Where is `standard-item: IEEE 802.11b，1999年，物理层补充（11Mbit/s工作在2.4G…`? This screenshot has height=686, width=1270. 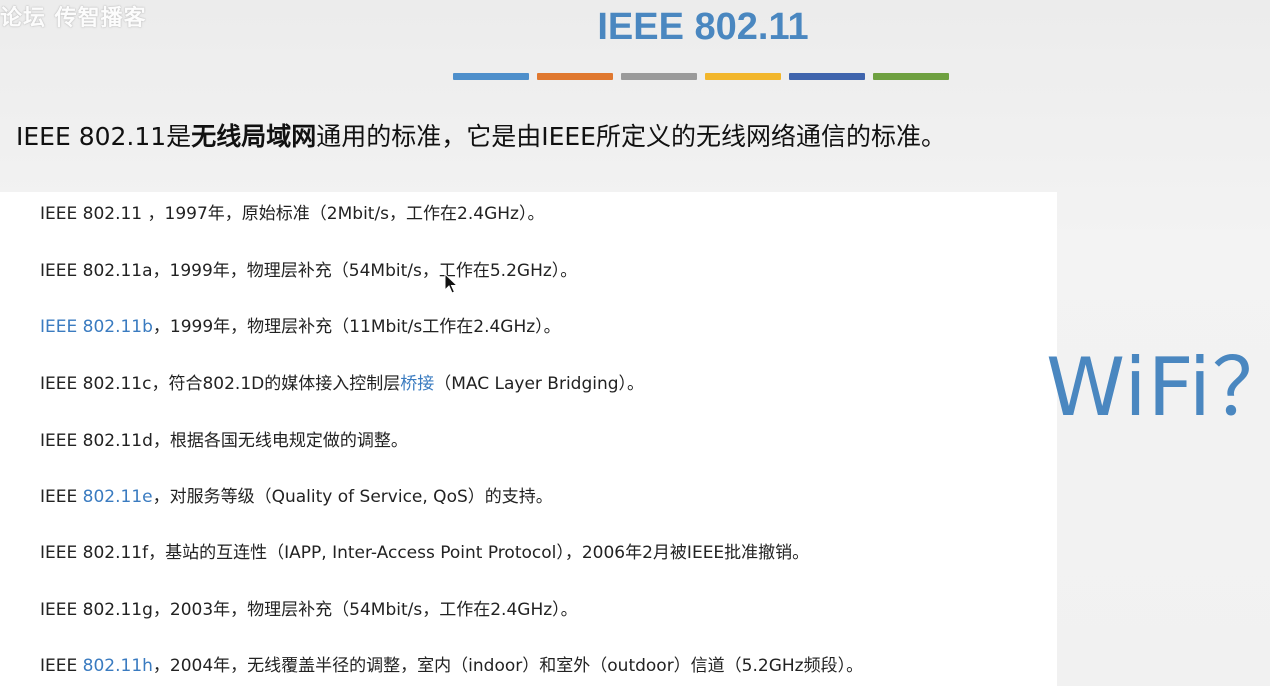
standard-item: IEEE 802.11b，1999年，物理层补充（11Mbit/s工作在2.4G… is located at coordinates (300, 324).